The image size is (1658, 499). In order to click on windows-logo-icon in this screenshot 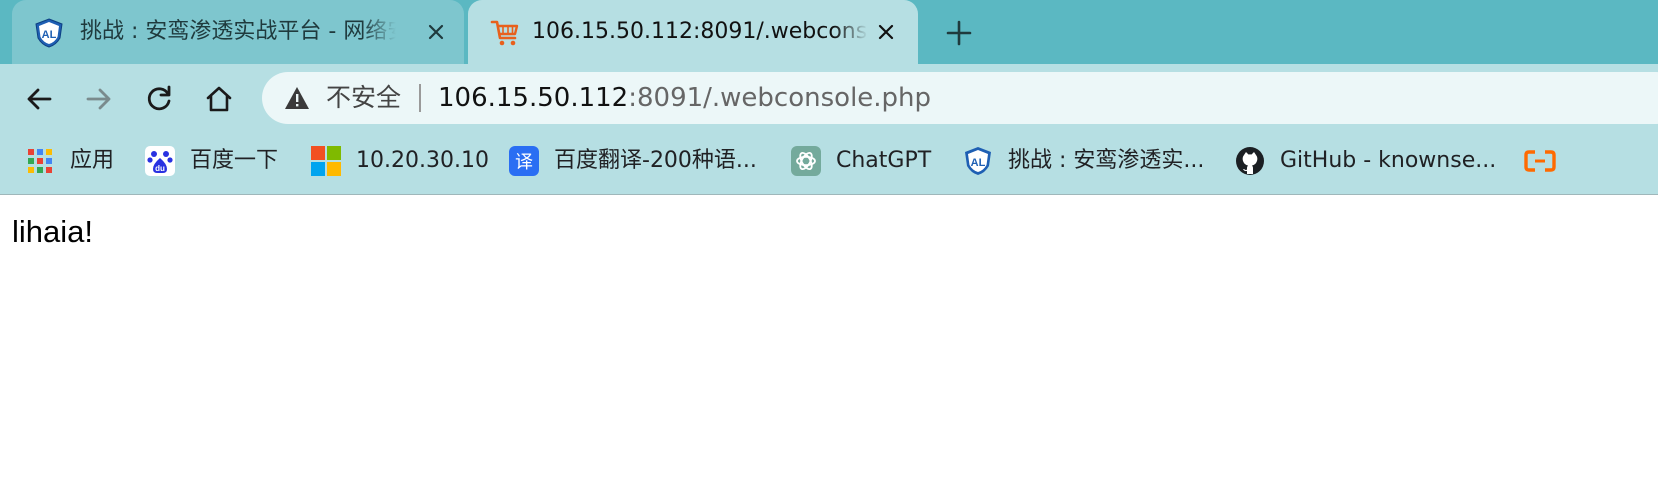, I will do `click(326, 161)`.